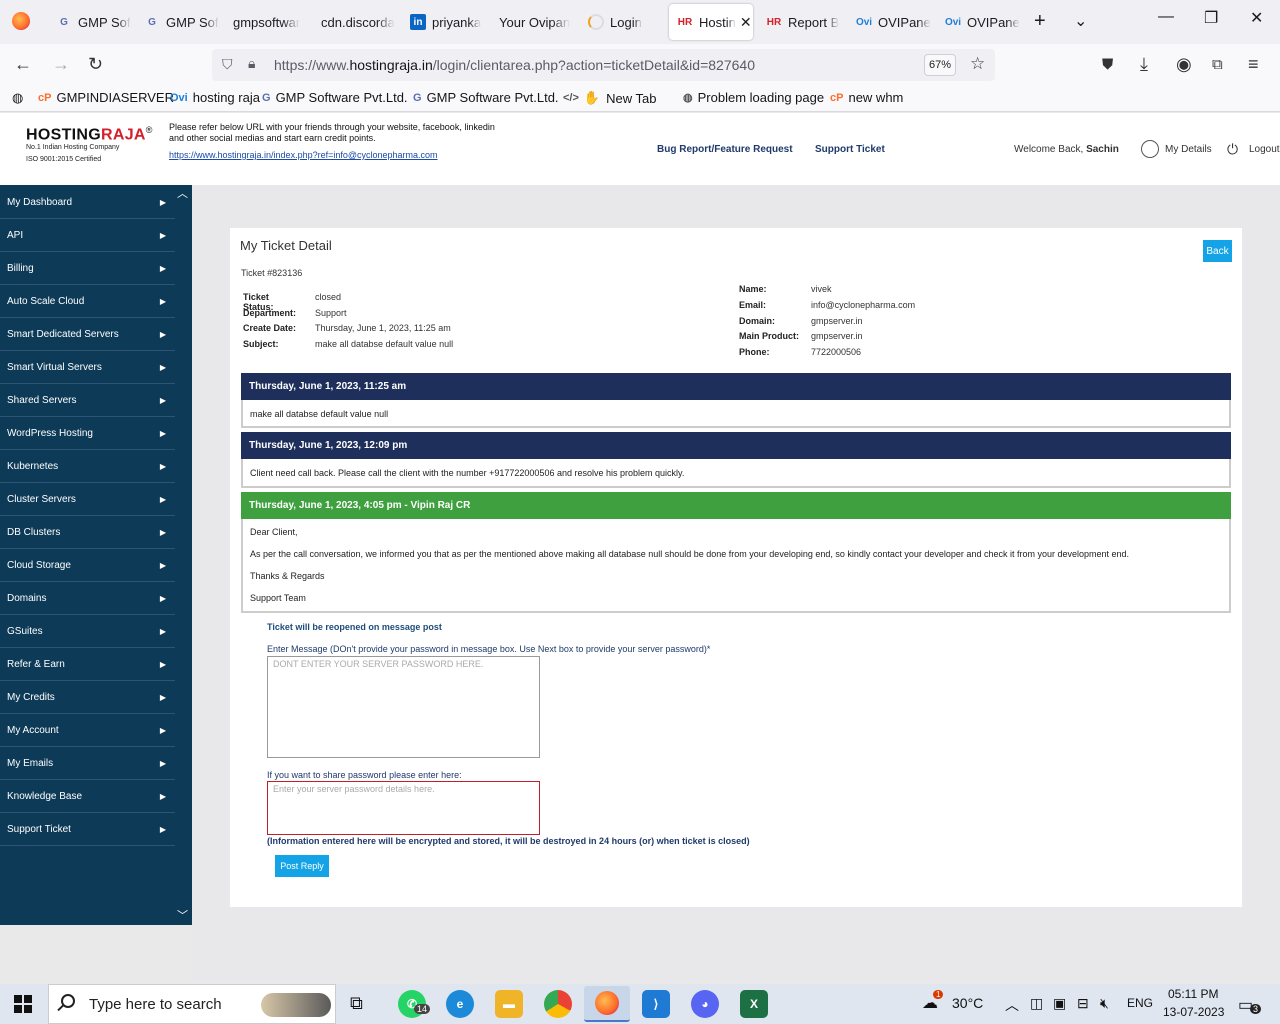 The height and width of the screenshot is (1024, 1280). Describe the element at coordinates (535, 22) in the screenshot. I see `tab-ovipanel-1: Your Ovipan` at that location.